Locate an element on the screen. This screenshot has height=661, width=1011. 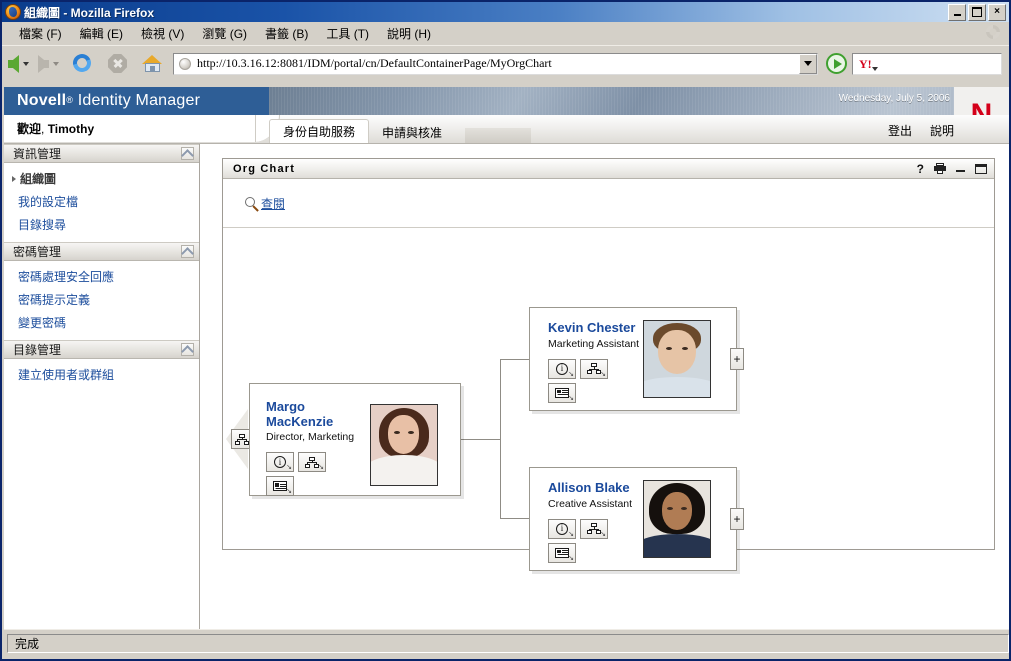
menu-file: 檔案 (F) is located at coordinates (40, 33).